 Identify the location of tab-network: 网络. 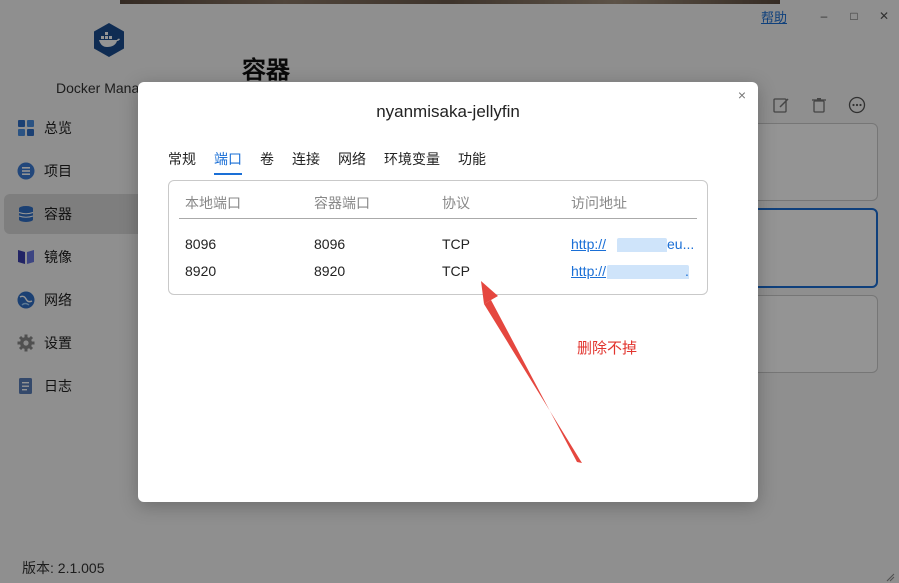
(352, 162).